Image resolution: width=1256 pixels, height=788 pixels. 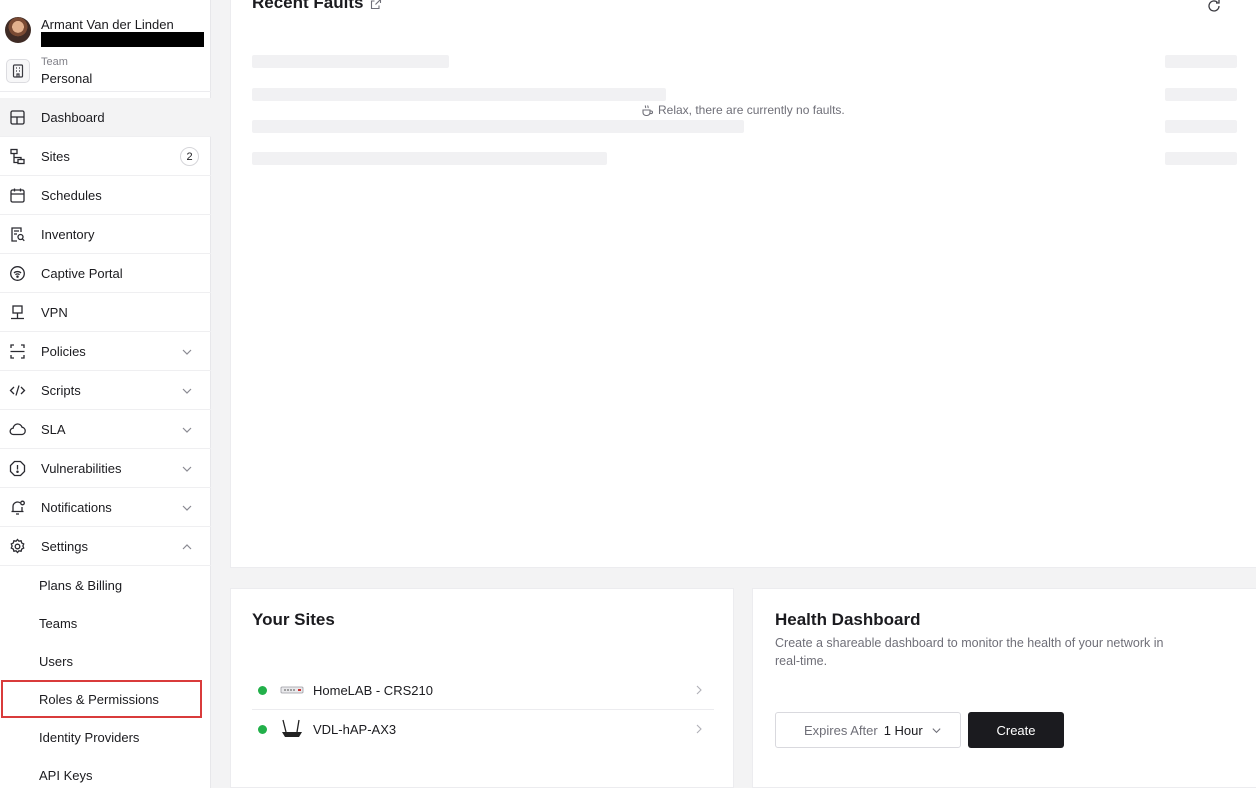 I want to click on team-switcher: Team Personal, so click(x=105, y=72).